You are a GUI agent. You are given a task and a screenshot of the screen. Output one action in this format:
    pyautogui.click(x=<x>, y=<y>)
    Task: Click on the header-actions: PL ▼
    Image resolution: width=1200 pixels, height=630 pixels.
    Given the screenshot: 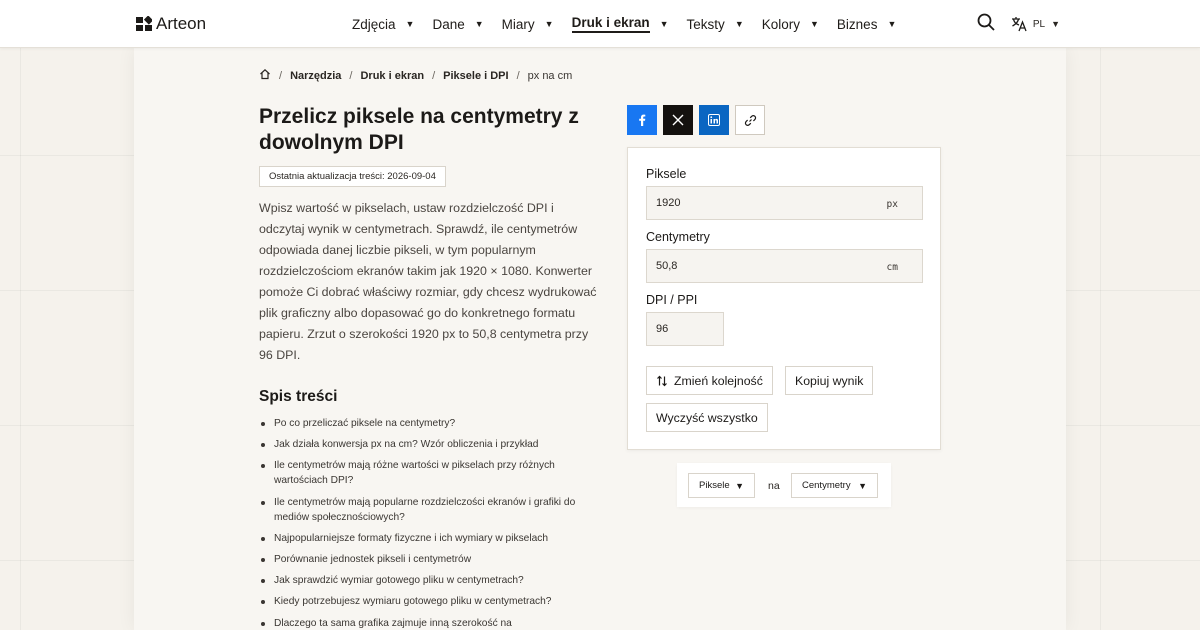 What is the action you would take?
    pyautogui.click(x=1018, y=24)
    